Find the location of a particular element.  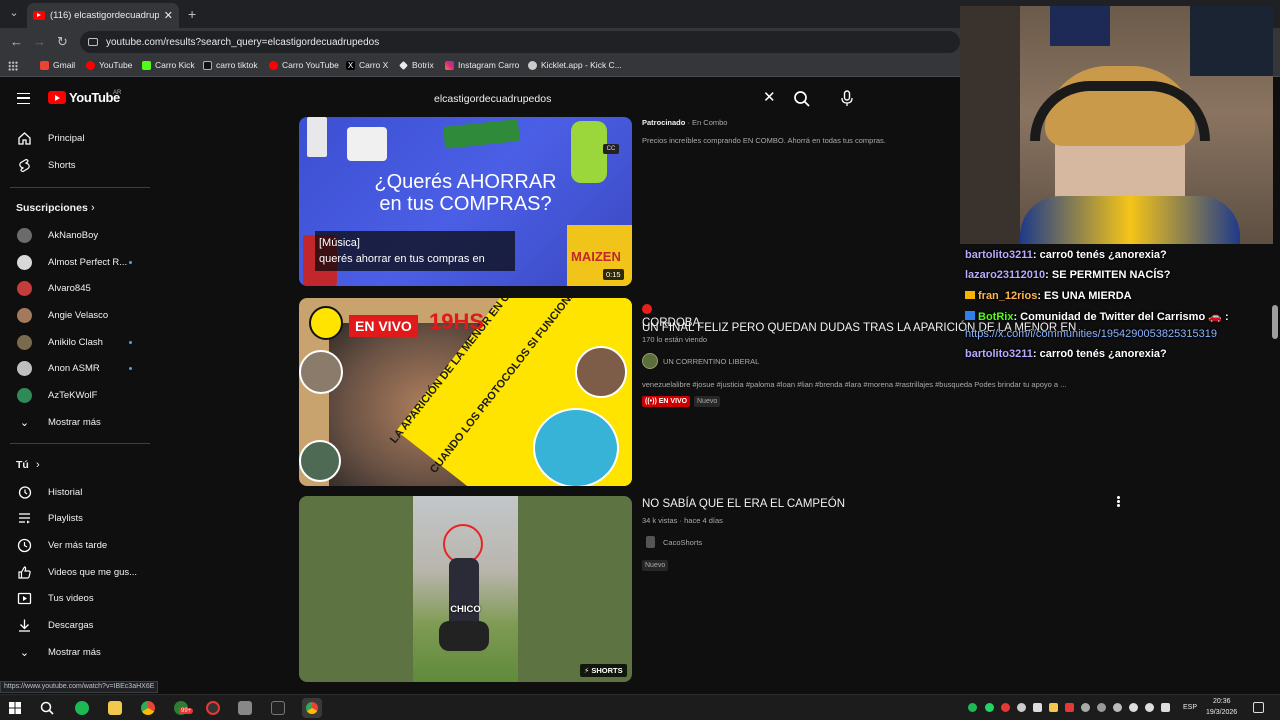

advertiser-name: En Combo is located at coordinates (709, 122).